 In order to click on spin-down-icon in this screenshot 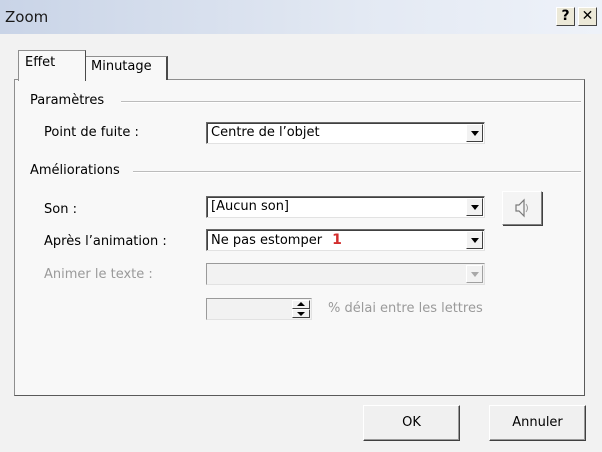, I will do `click(301, 313)`.